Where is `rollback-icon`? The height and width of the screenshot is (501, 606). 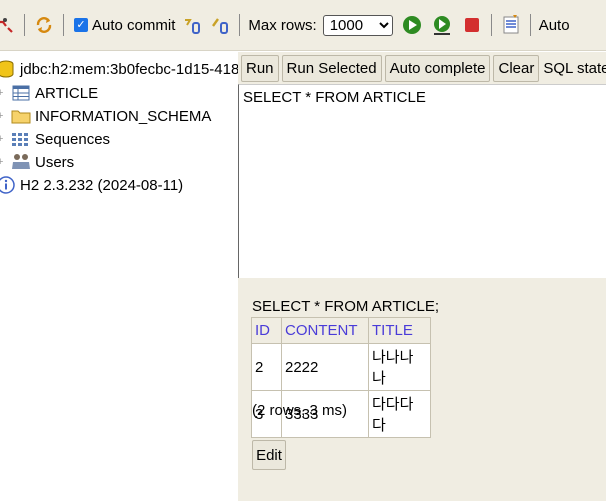 rollback-icon is located at coordinates (192, 25).